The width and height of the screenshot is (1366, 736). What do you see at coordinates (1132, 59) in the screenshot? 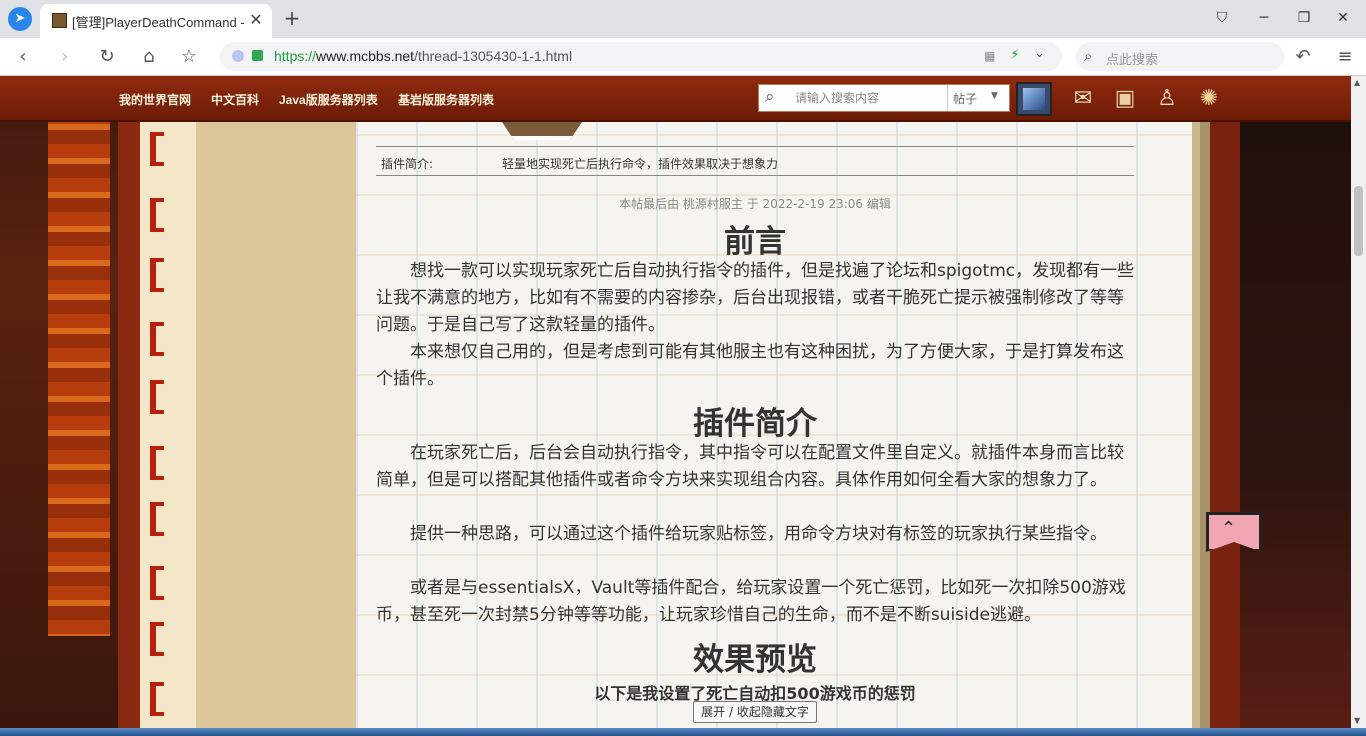
I see `browser-search-placeholder: 点此搜索` at bounding box center [1132, 59].